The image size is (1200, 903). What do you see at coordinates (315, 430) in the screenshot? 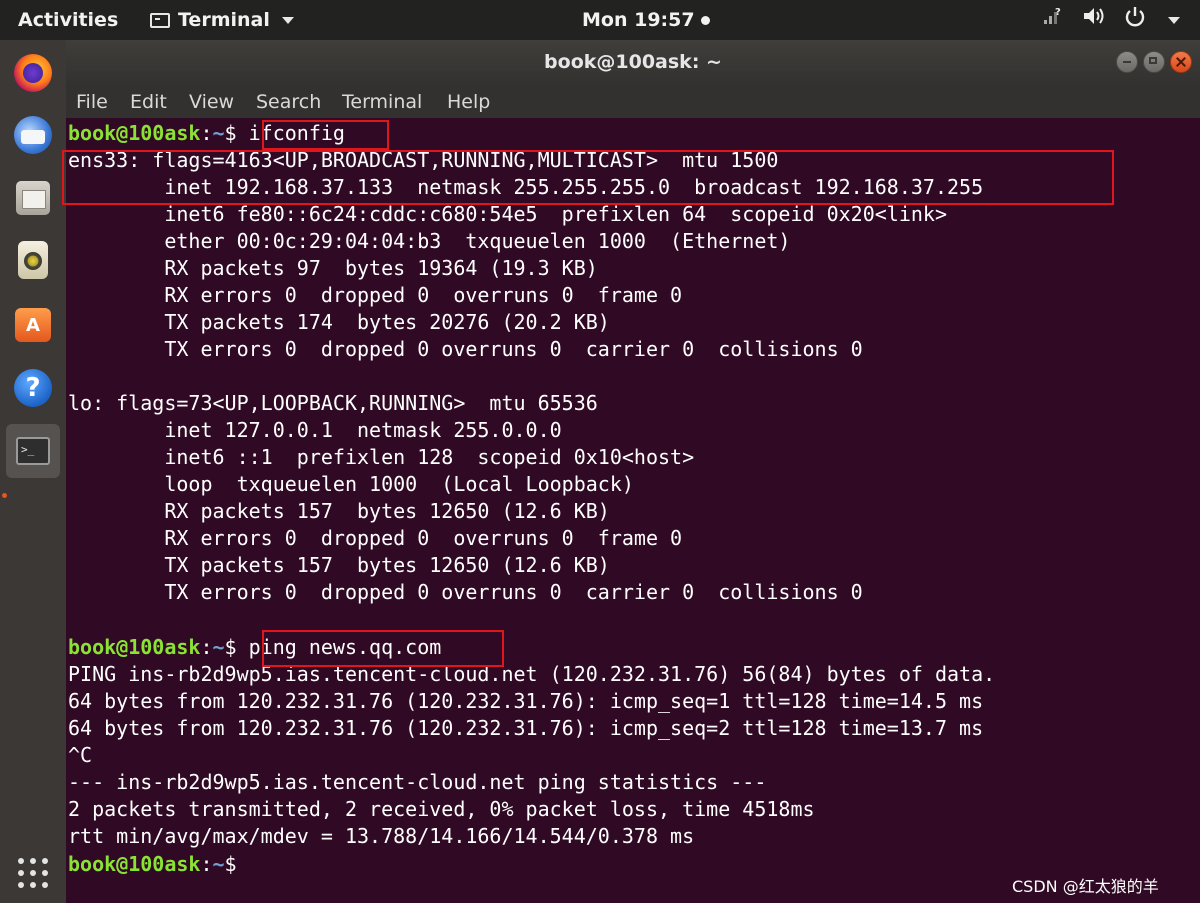
I see `output-line: inet 127.0.0.1 netmask 255.0.0.0` at bounding box center [315, 430].